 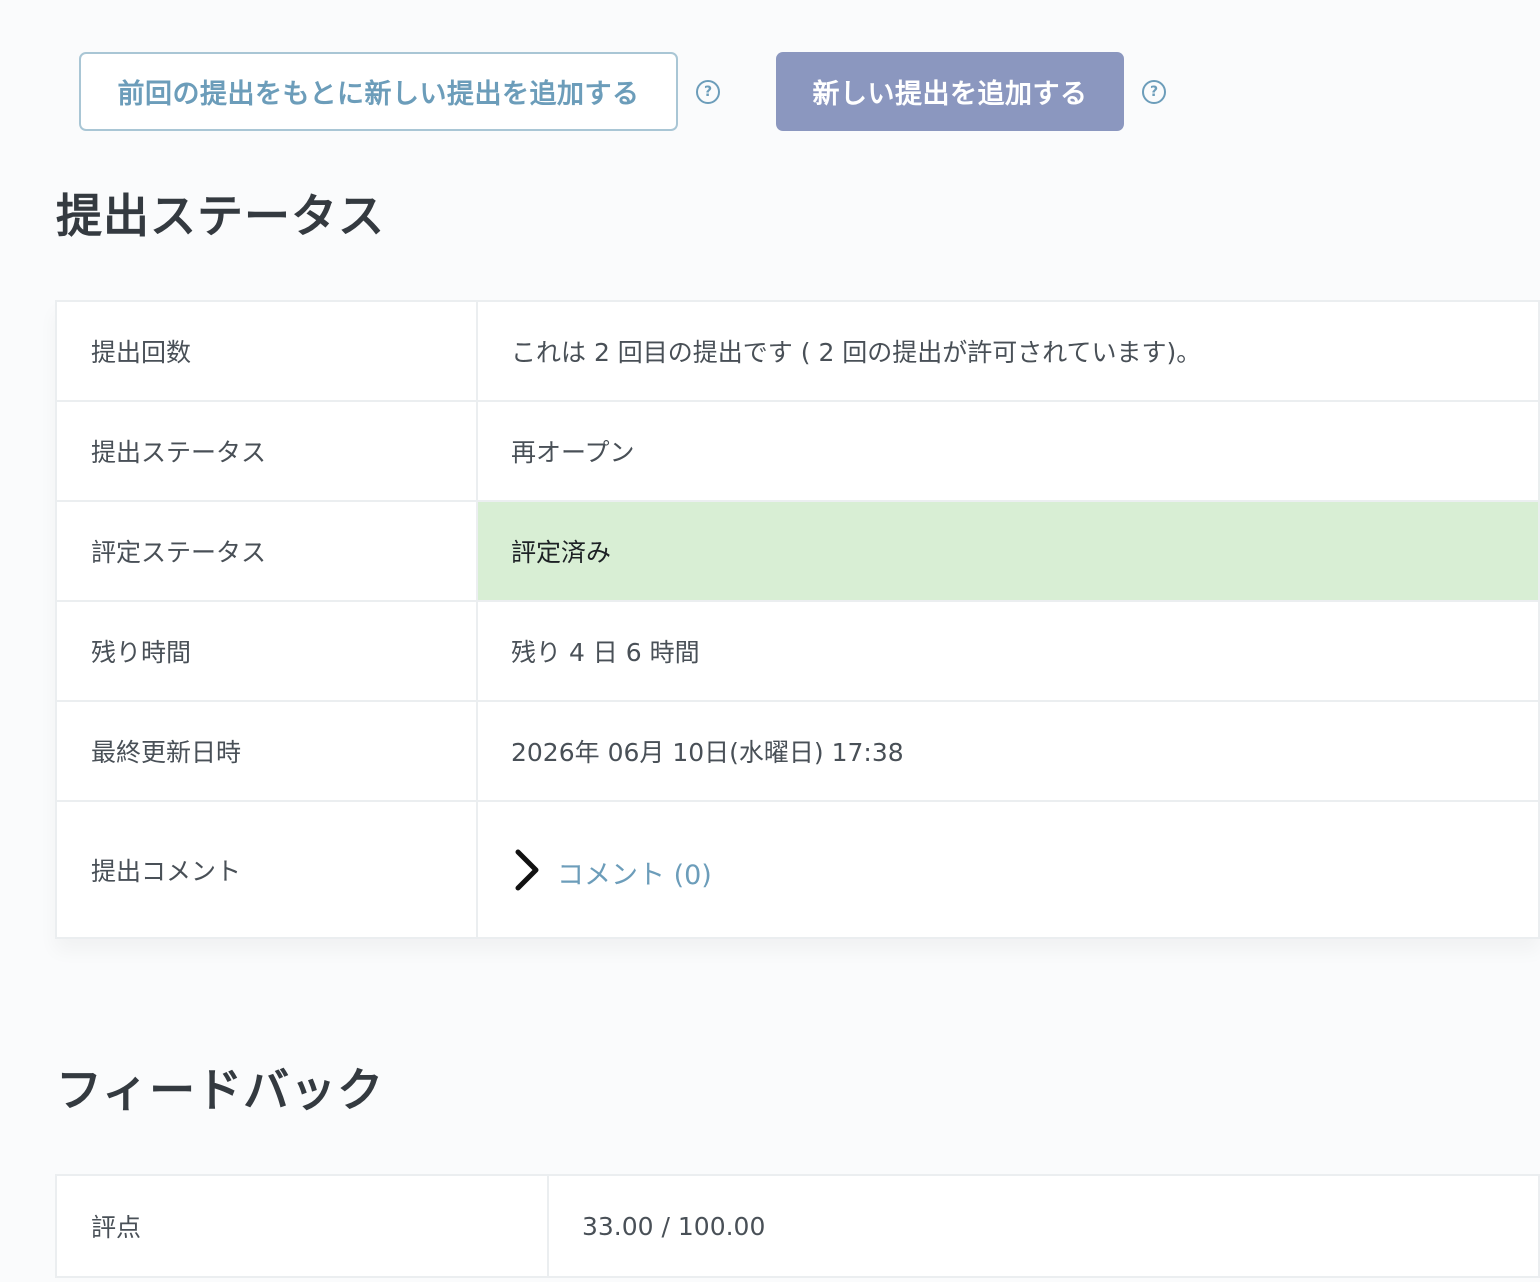 I want to click on table-row: 評定ステータス 評定済み, so click(x=797, y=551).